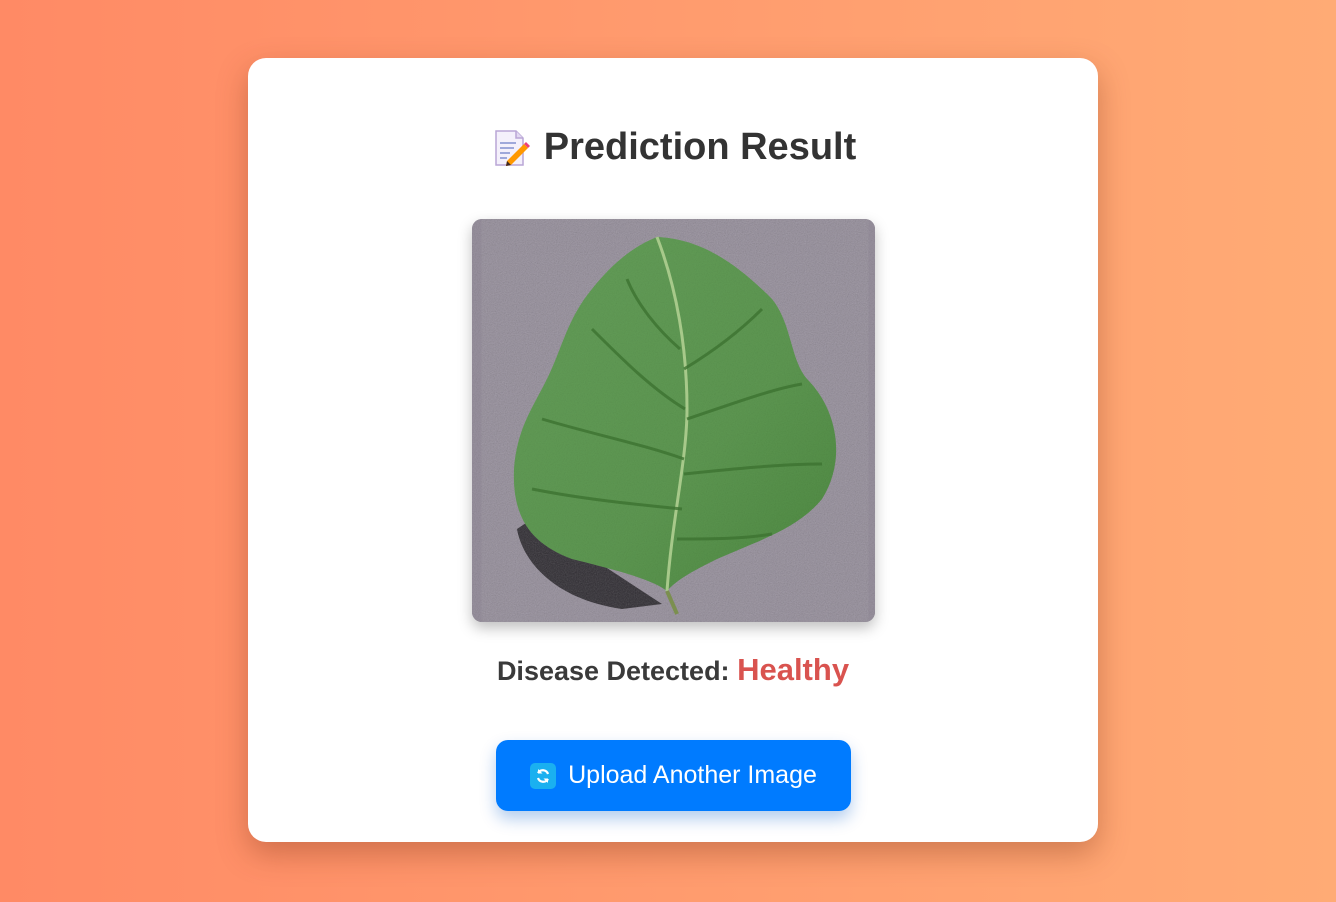 This screenshot has width=1336, height=902. I want to click on result-text: Disease Detected: Healthy, so click(673, 670).